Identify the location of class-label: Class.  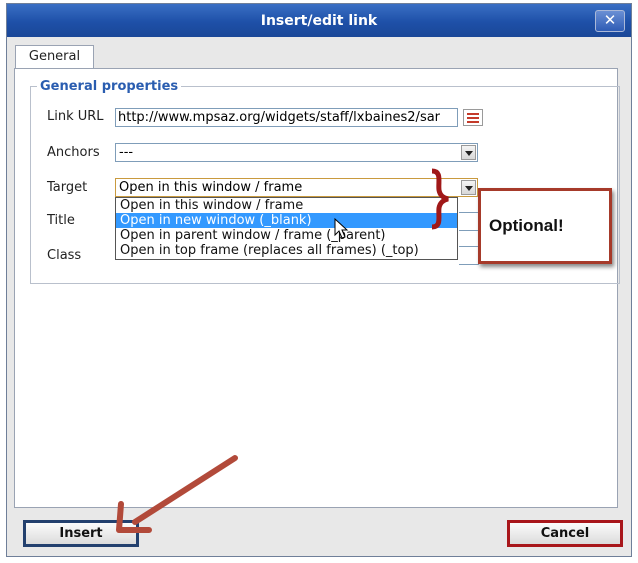
(64, 255).